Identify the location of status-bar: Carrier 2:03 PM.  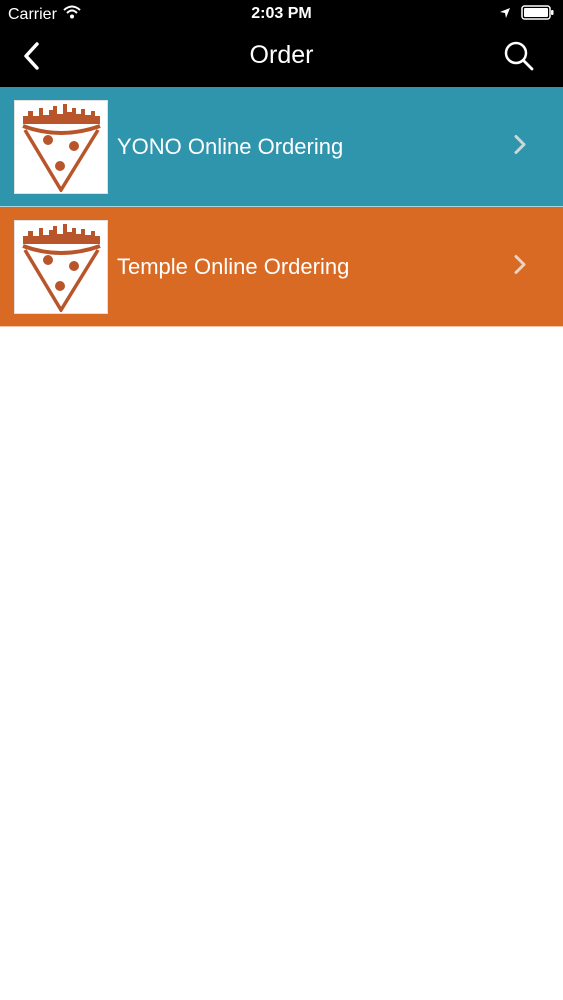
(281, 14).